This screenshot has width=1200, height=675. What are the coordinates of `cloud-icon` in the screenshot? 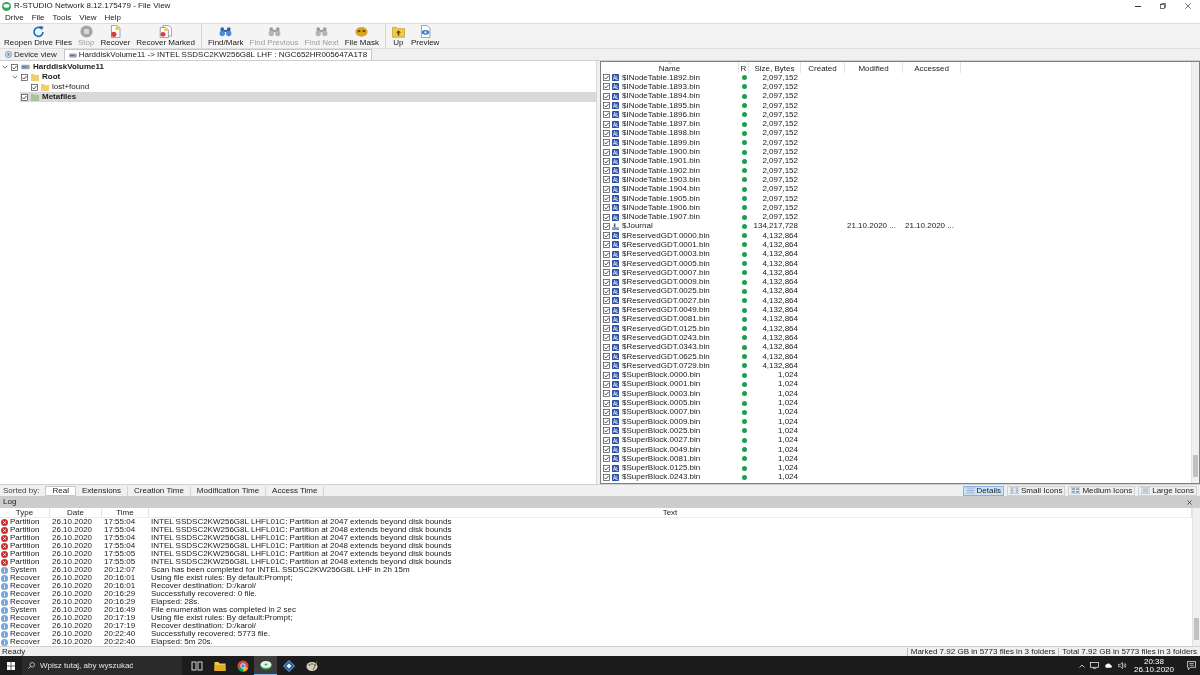 It's located at (1108, 665).